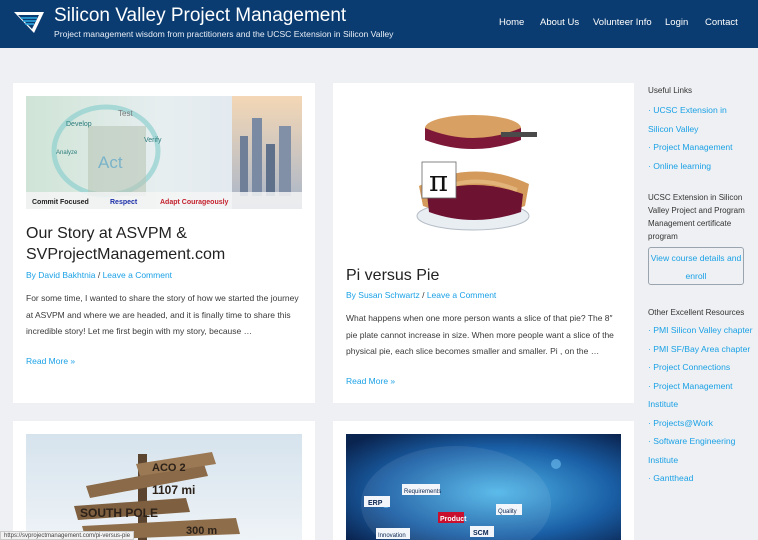 Image resolution: width=758 pixels, height=540 pixels. Describe the element at coordinates (125, 113) in the screenshot. I see `image-word: Test` at that location.